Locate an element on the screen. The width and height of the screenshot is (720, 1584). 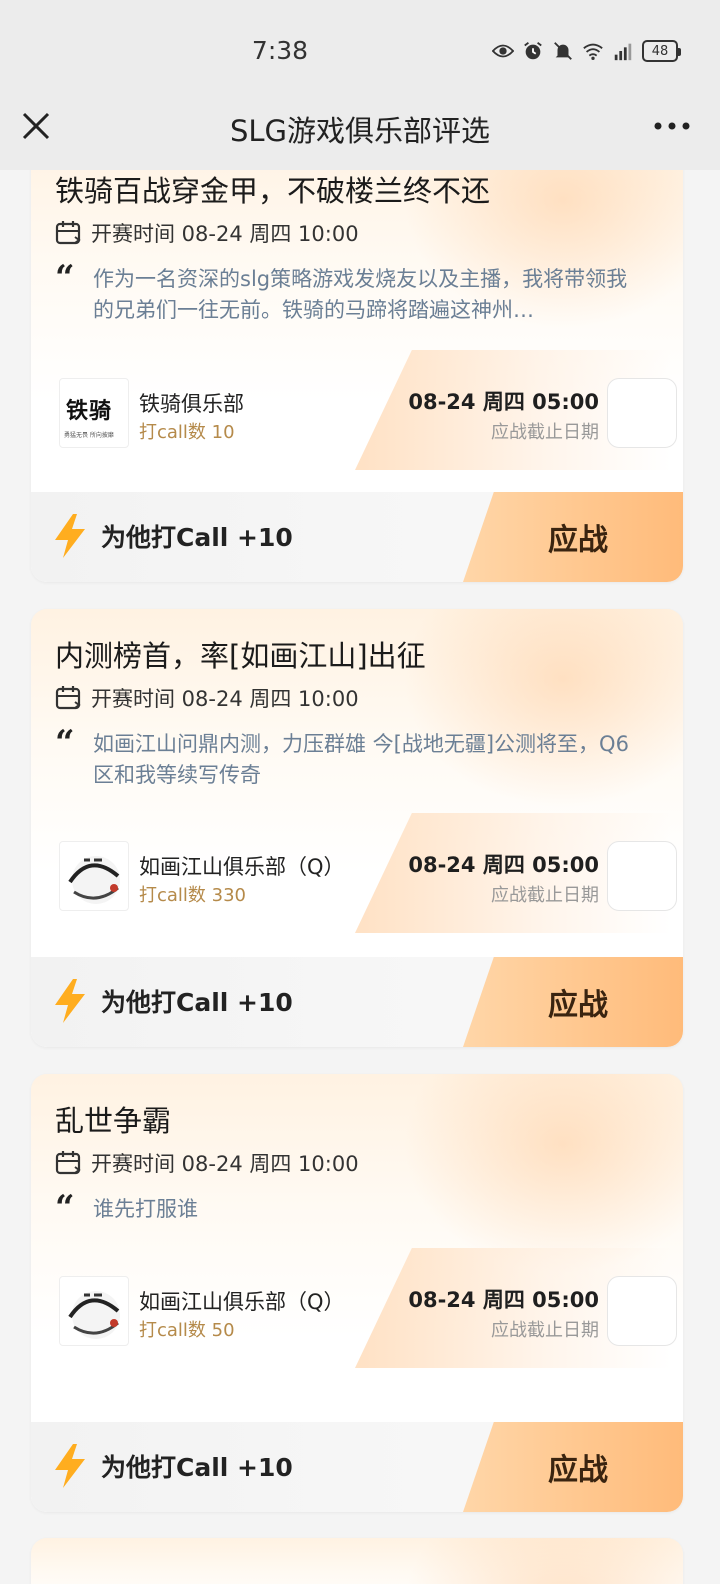
card-title: 内测榜首，率[如画江山]出征 is located at coordinates (240, 656).